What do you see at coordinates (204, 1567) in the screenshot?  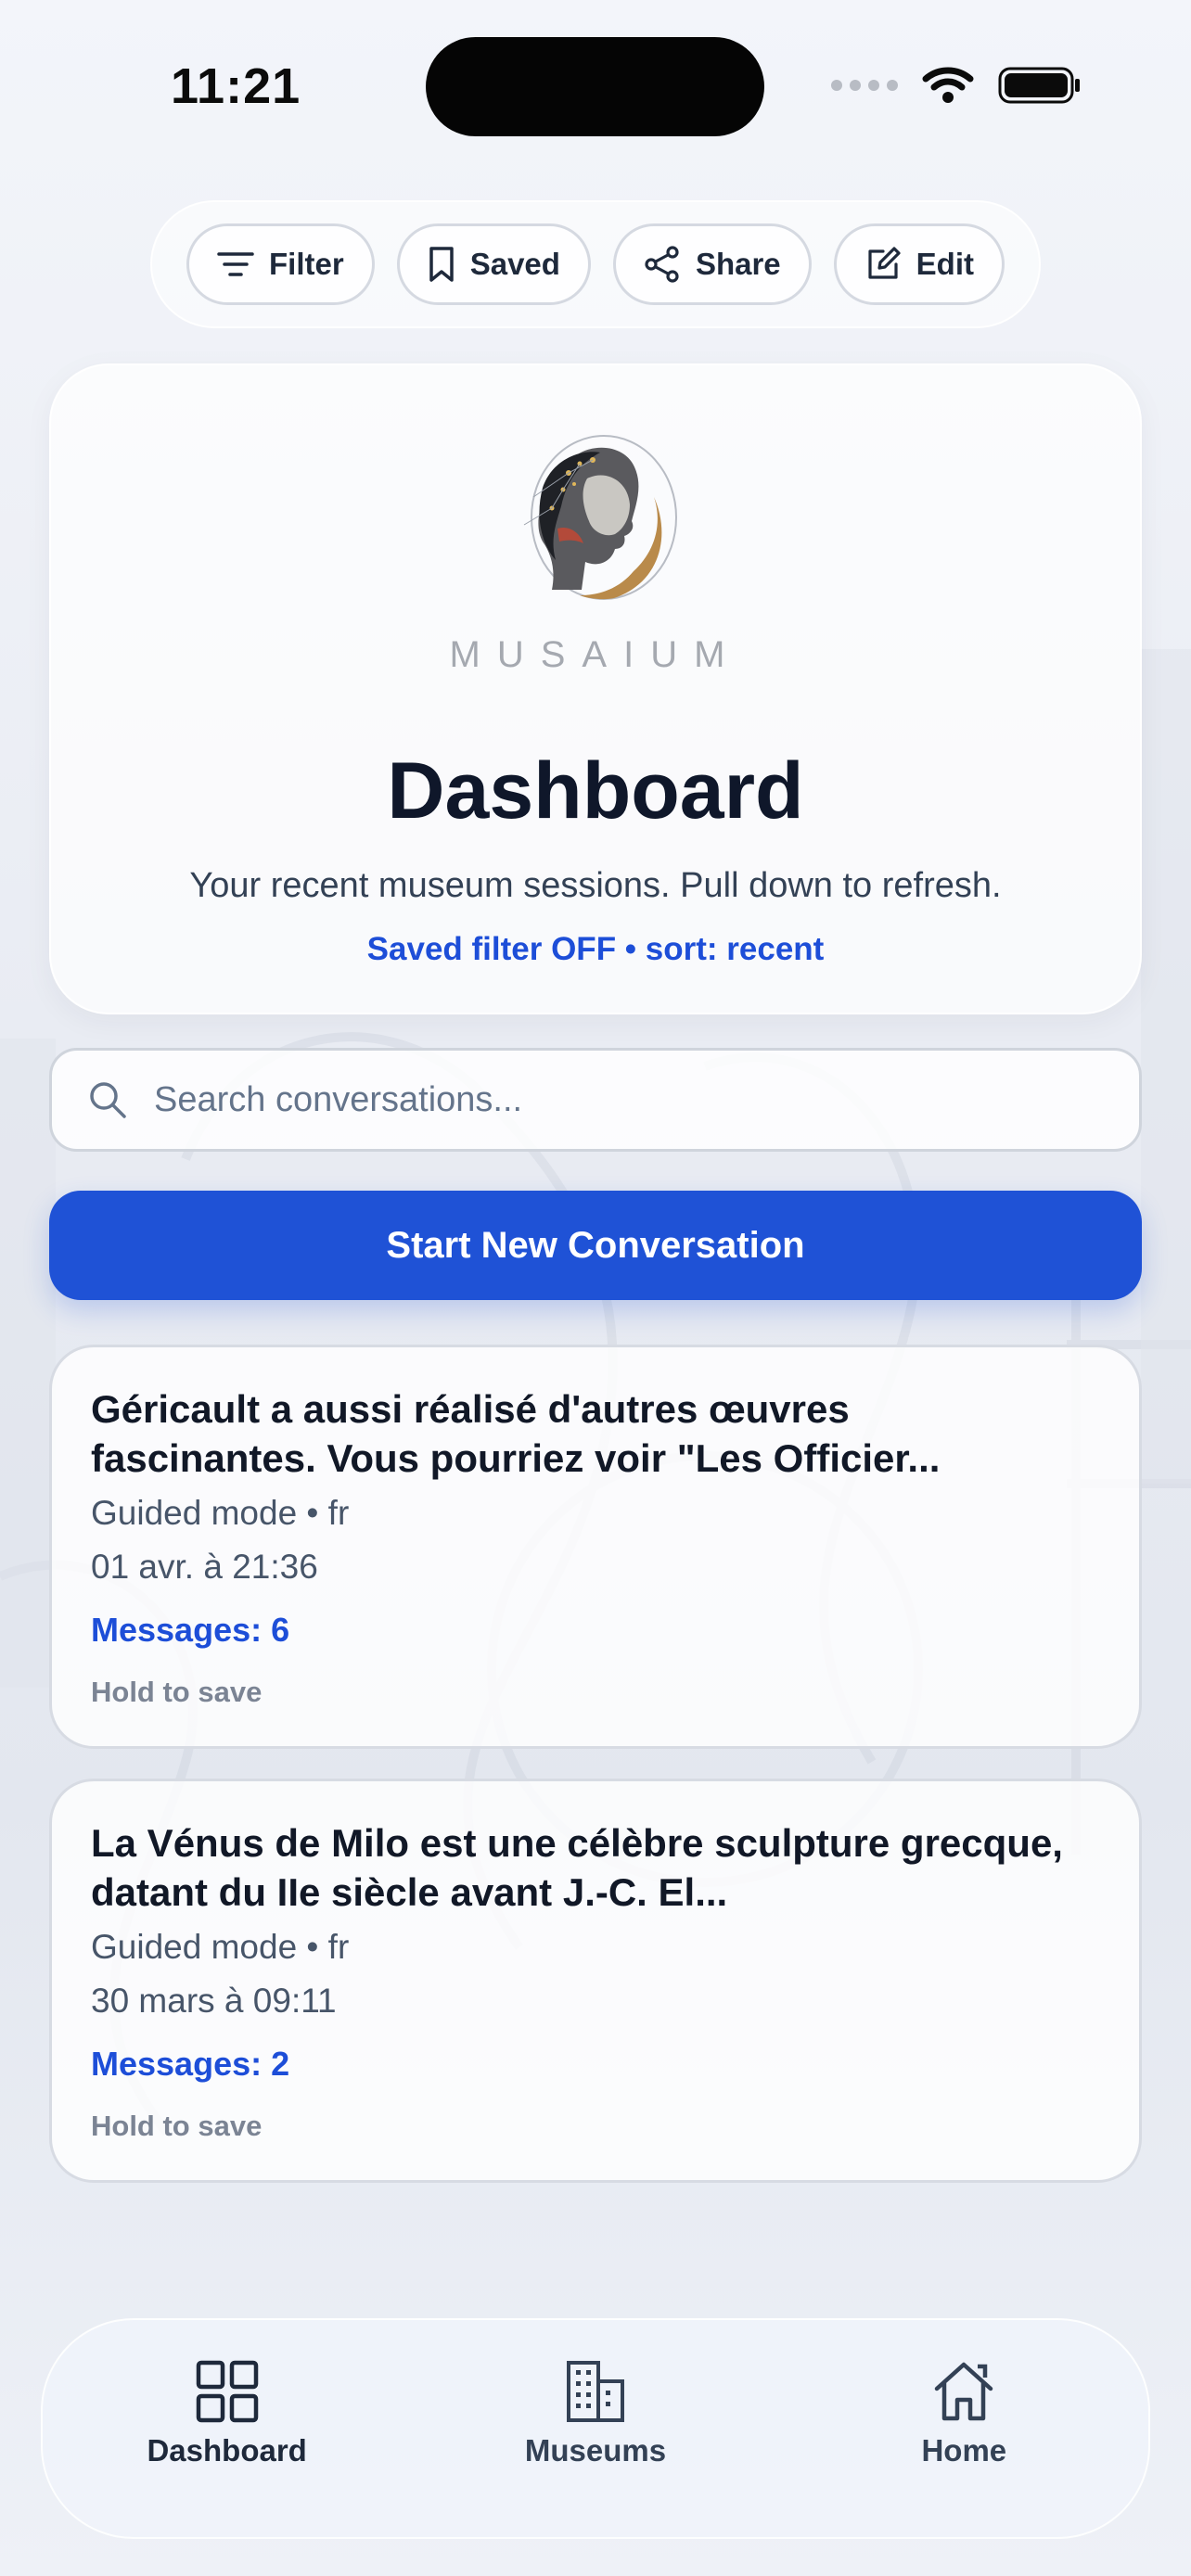 I see `conversation-date: 01 avr. à 21:36` at bounding box center [204, 1567].